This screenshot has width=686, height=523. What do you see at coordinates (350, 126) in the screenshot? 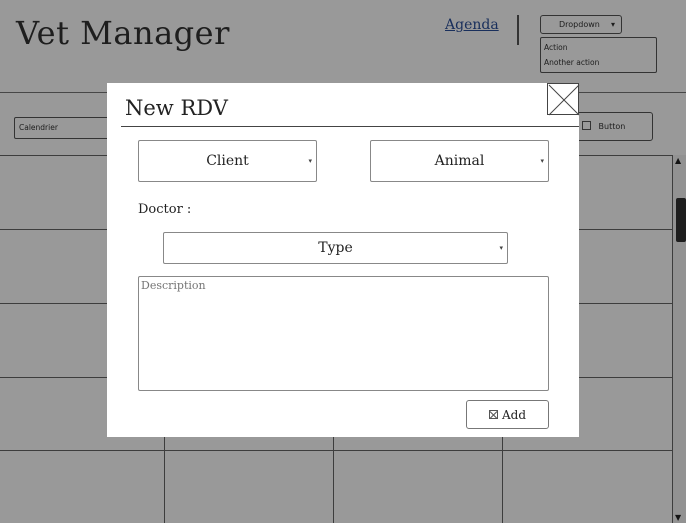
I see `modal-title-divider` at bounding box center [350, 126].